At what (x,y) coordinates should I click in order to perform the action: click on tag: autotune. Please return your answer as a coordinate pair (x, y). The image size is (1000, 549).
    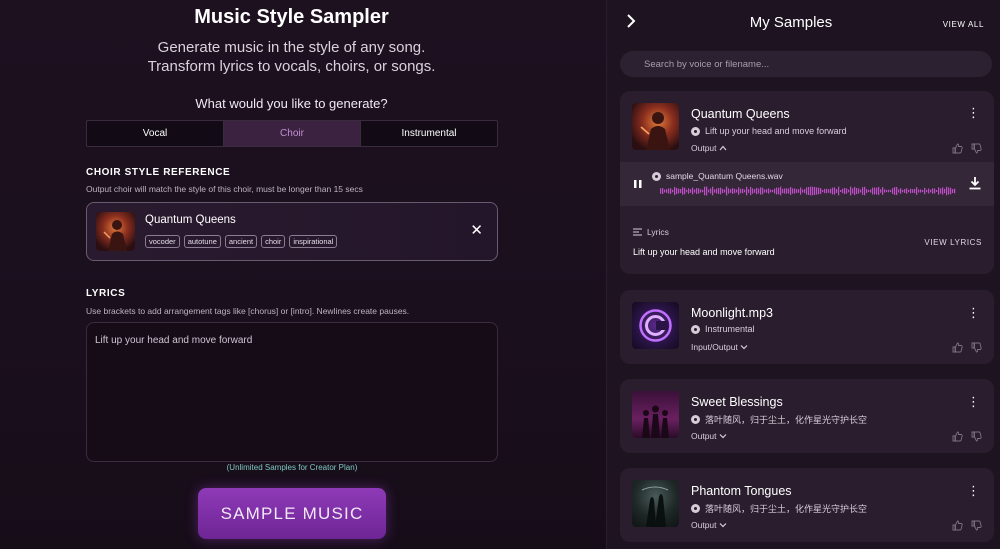
    Looking at the image, I should click on (202, 241).